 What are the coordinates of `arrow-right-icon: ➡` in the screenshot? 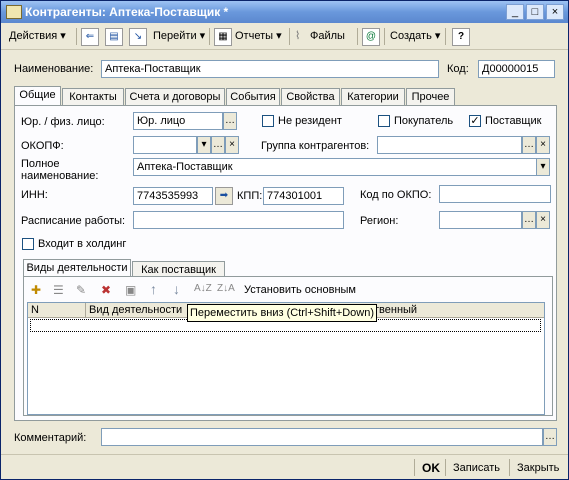 It's located at (224, 196).